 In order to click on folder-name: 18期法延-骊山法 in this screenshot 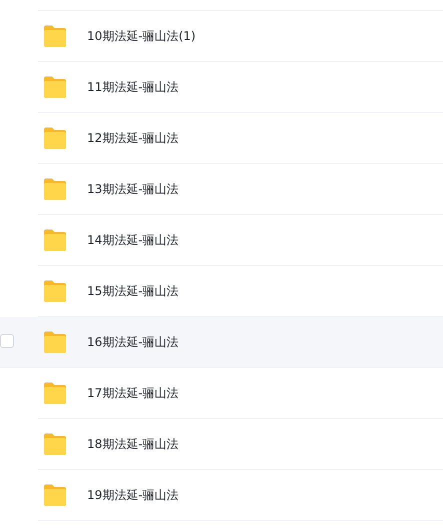, I will do `click(133, 444)`.